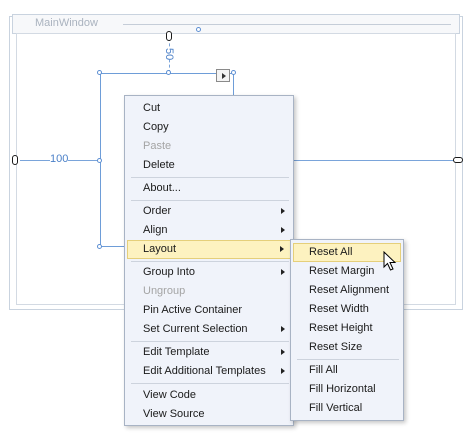 This screenshot has width=474, height=441. What do you see at coordinates (209, 211) in the screenshot?
I see `menu-item-order: Order` at bounding box center [209, 211].